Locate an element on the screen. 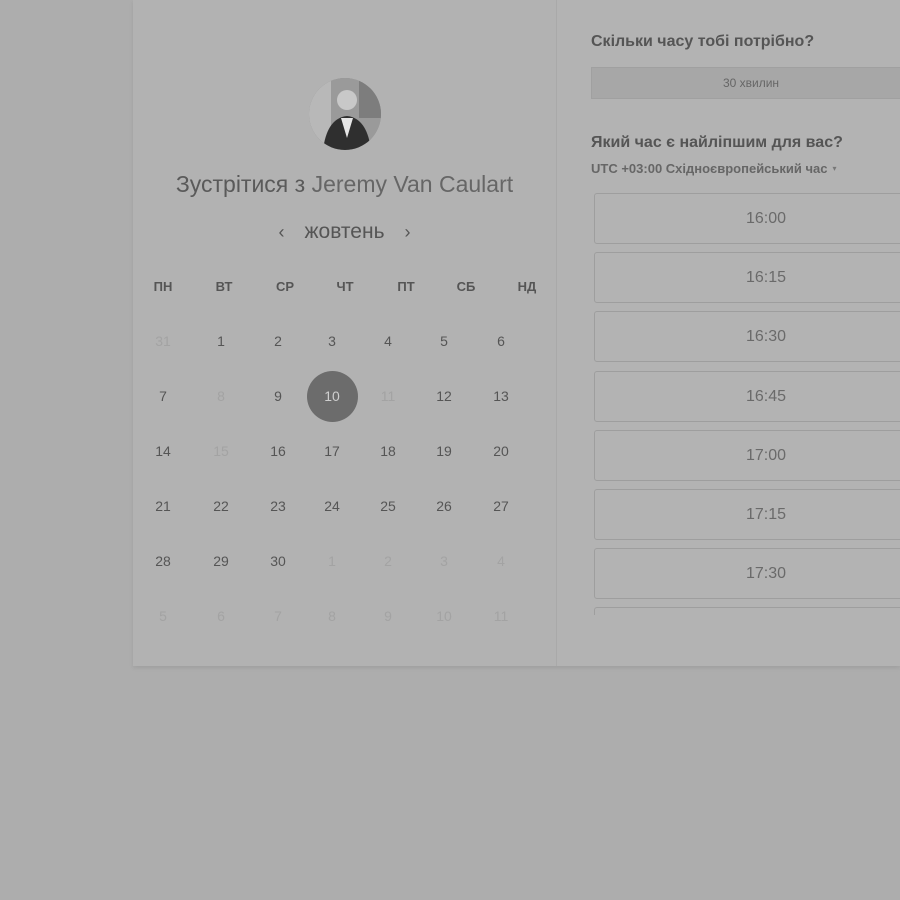 This screenshot has height=900, width=900. meeting-title: Зустрітися з Jeremy Van Caulart is located at coordinates (344, 184).